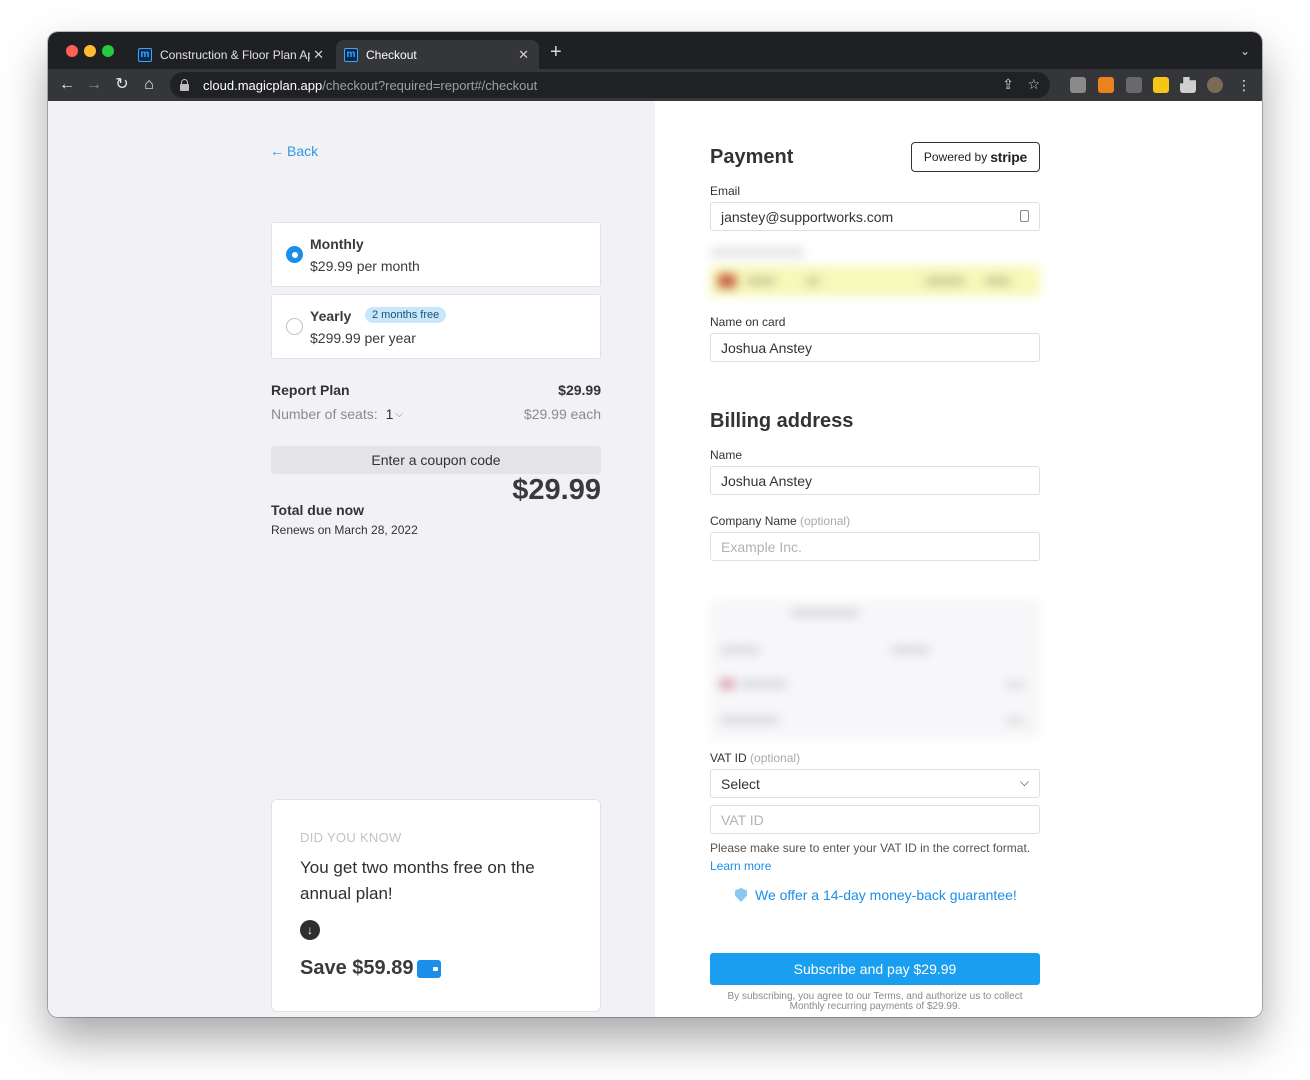 This screenshot has width=1310, height=1080. What do you see at coordinates (945, 281) in the screenshot?
I see `card-expiry-blur` at bounding box center [945, 281].